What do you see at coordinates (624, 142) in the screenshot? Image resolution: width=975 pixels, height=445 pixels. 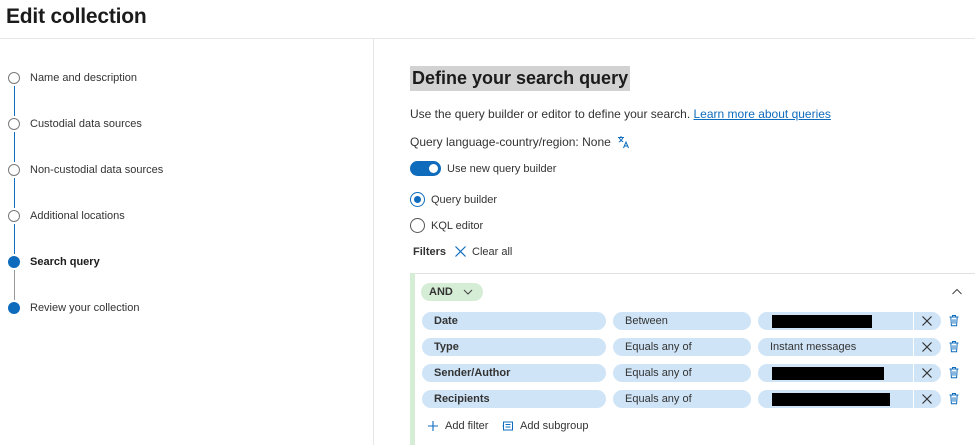 I see `translate-icon` at bounding box center [624, 142].